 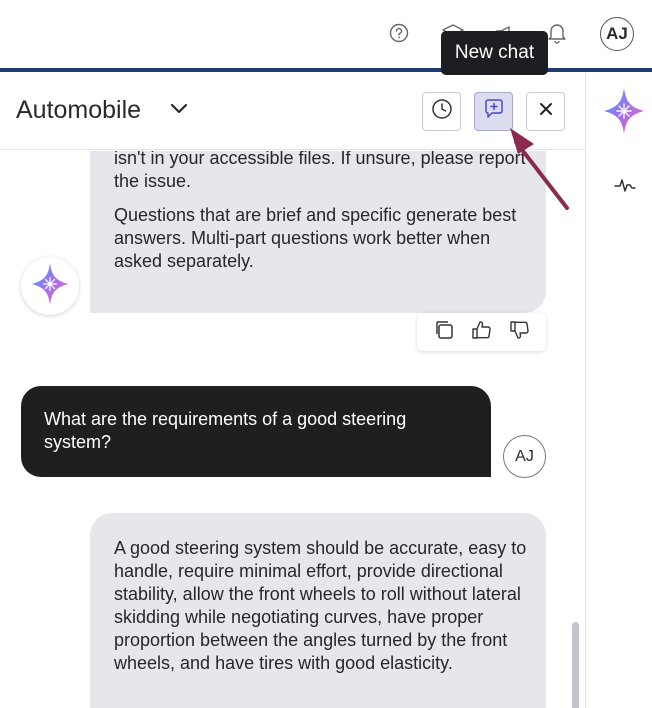 I want to click on ai-sparkle-icon, so click(x=50, y=286).